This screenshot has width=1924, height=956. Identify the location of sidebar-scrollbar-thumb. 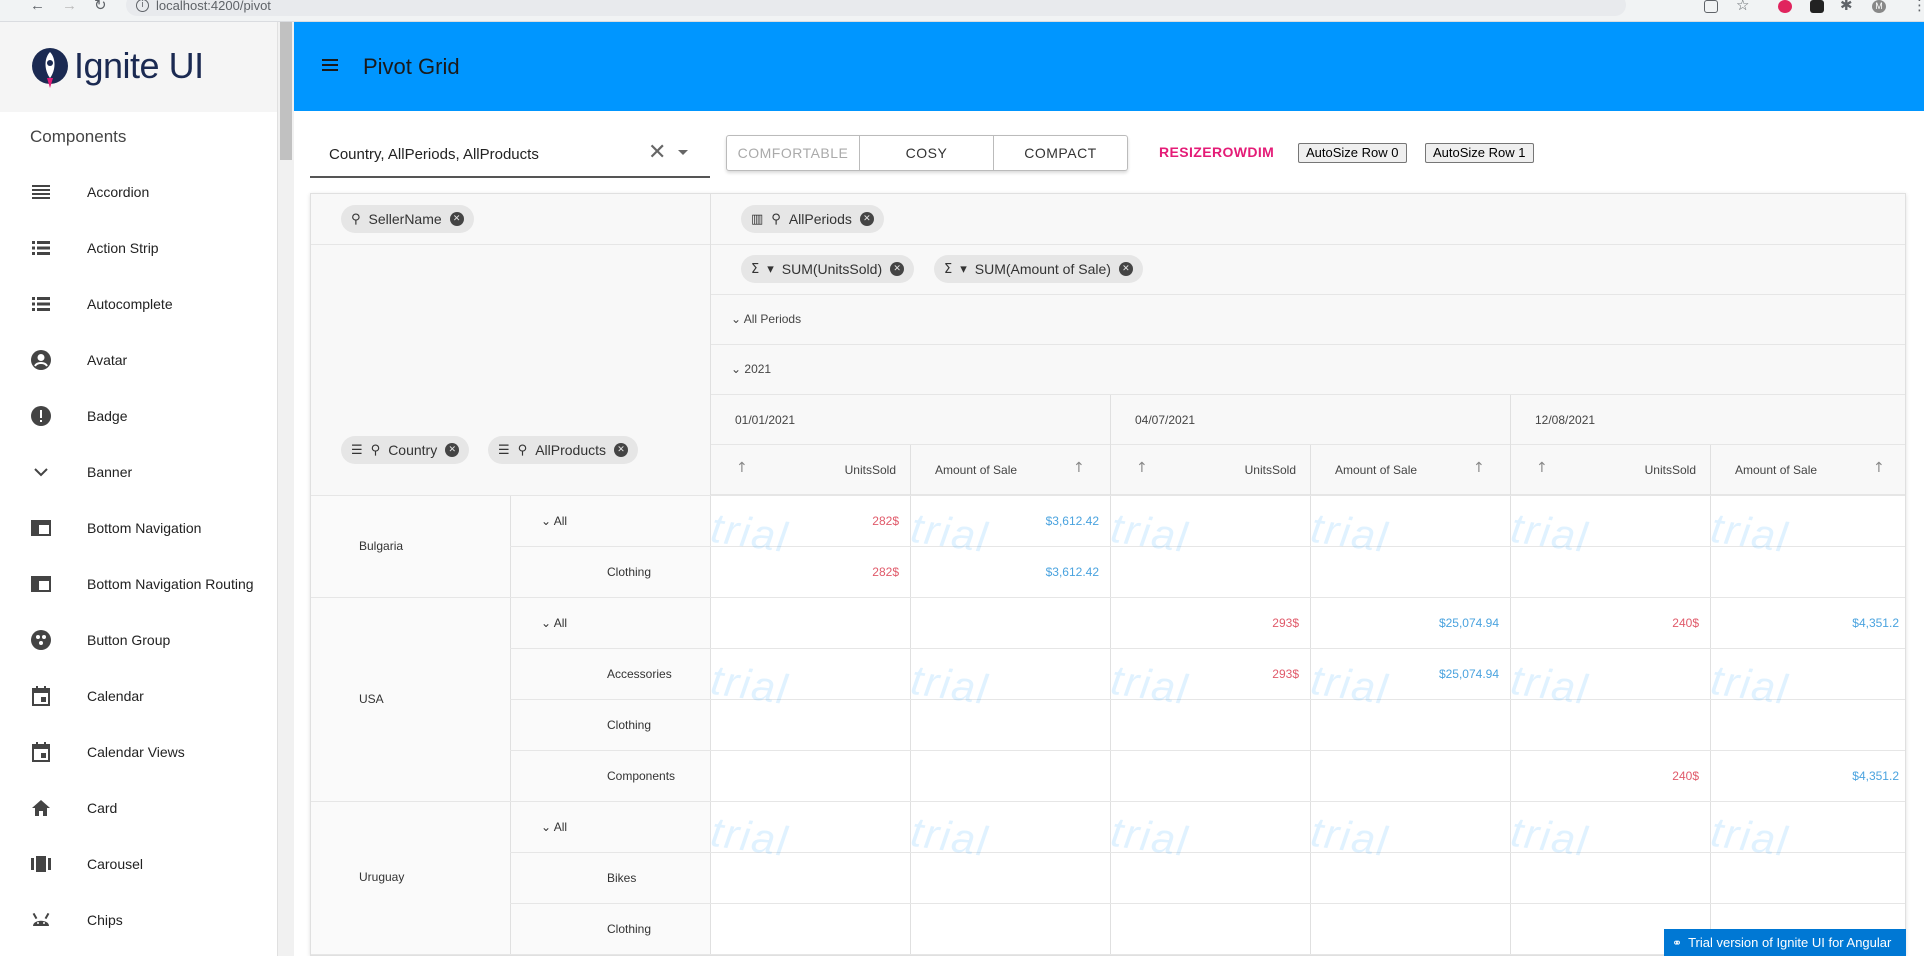
(286, 91).